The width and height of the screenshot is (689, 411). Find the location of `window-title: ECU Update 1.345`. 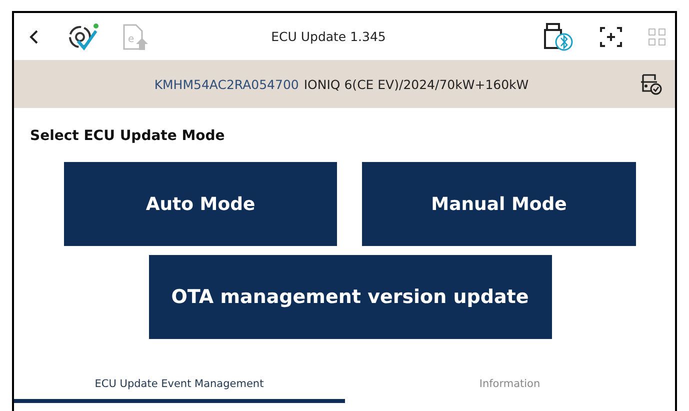

window-title: ECU Update 1.345 is located at coordinates (328, 36).